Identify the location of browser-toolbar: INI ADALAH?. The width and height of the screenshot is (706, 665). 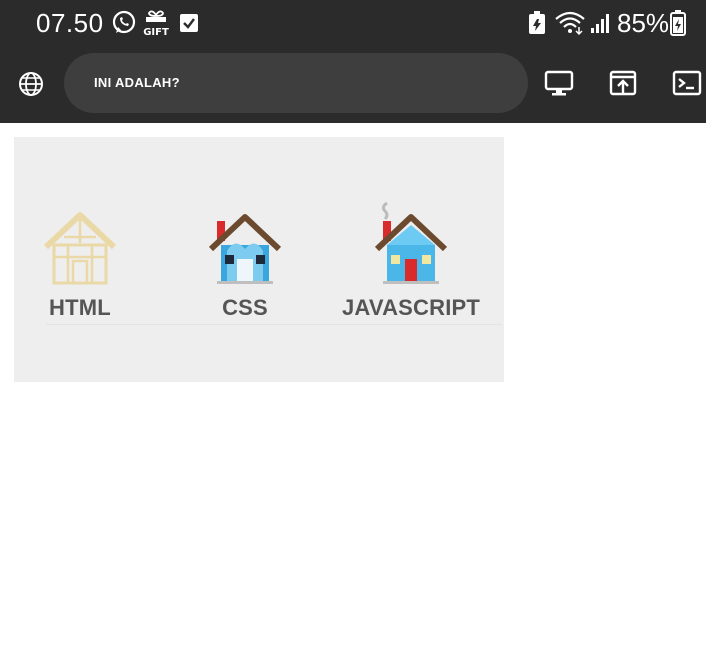
(353, 83).